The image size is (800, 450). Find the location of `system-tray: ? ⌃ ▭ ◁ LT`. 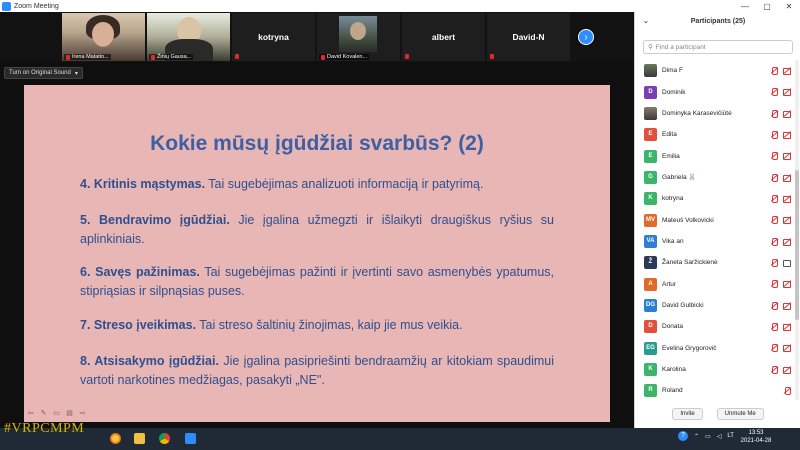

system-tray: ? ⌃ ▭ ◁ LT is located at coordinates (706, 436).